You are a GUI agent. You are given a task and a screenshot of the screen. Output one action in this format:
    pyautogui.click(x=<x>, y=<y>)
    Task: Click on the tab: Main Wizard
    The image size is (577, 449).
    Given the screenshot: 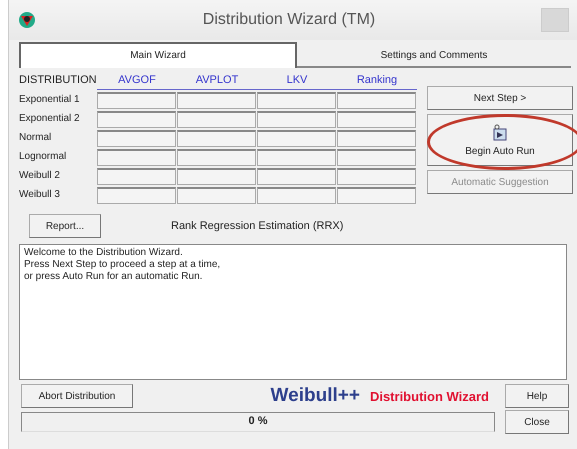 What is the action you would take?
    pyautogui.click(x=158, y=55)
    